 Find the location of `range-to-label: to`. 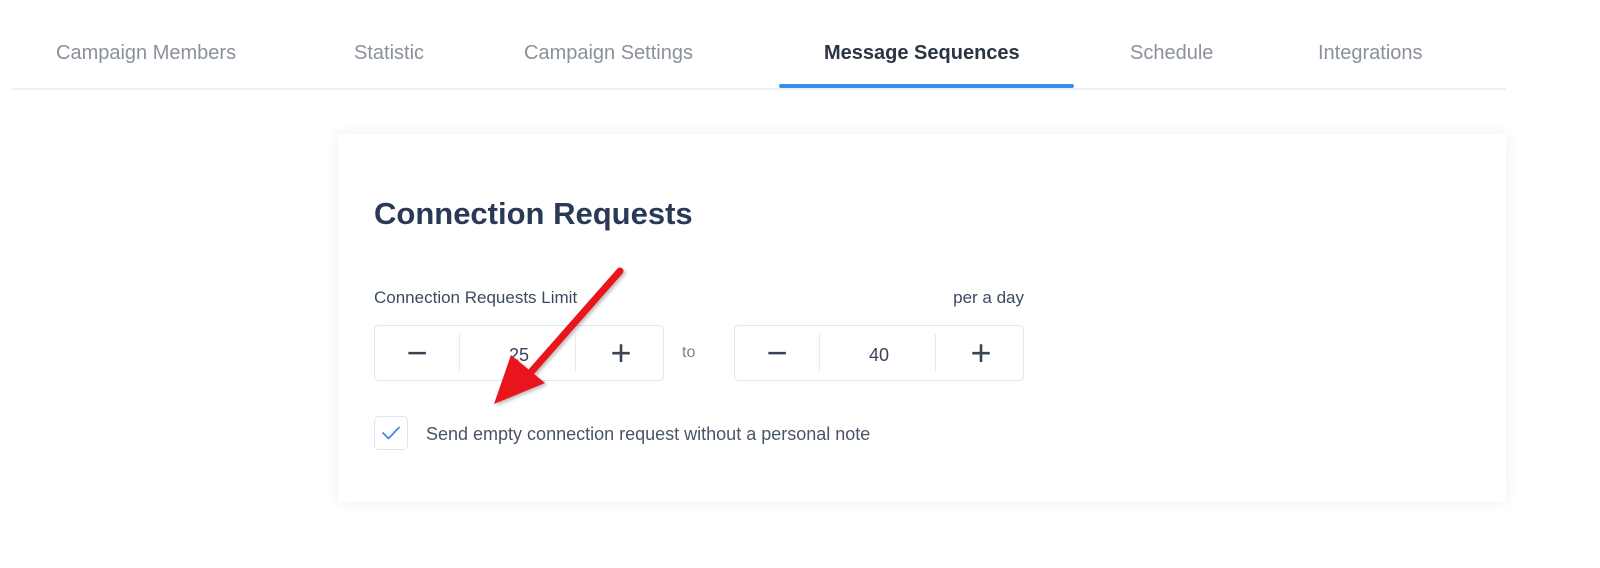

range-to-label: to is located at coordinates (689, 352).